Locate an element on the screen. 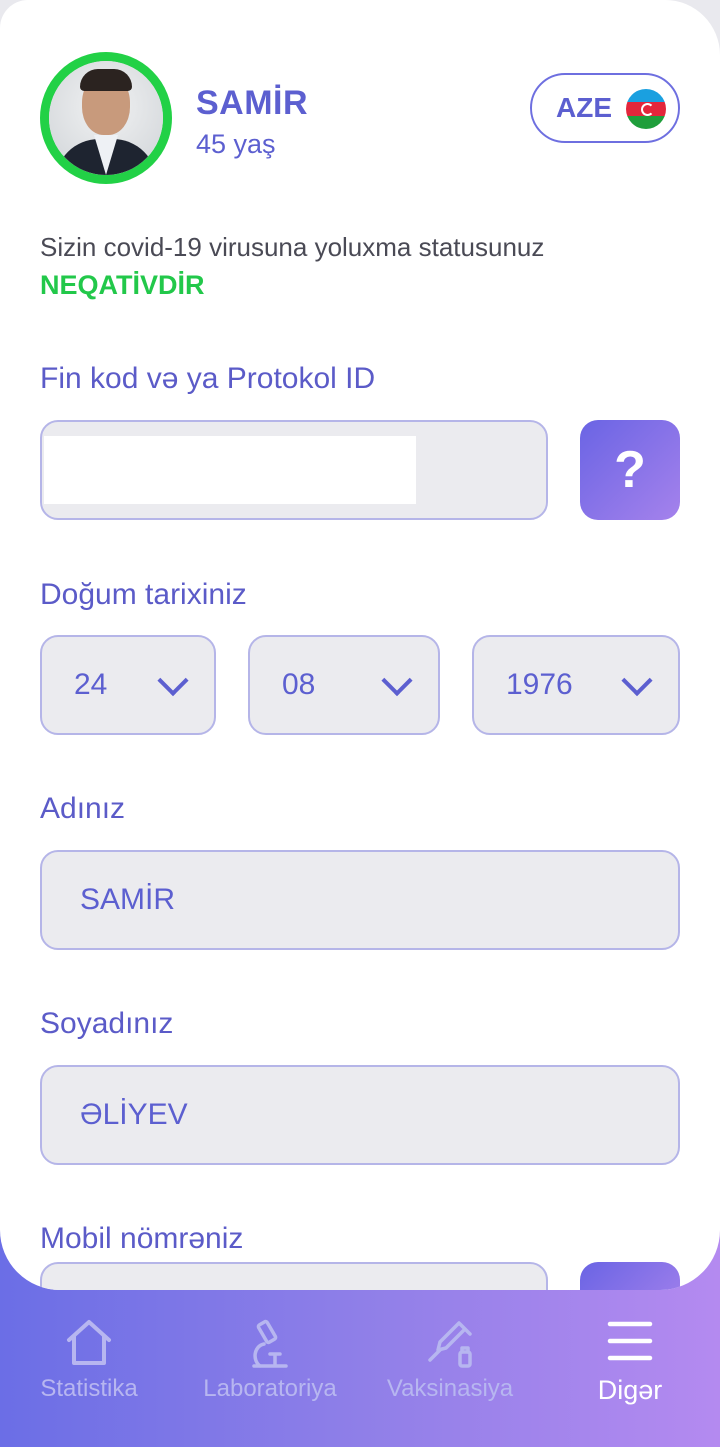 This screenshot has height=1447, width=720. mobile-help-button is located at coordinates (630, 1276).